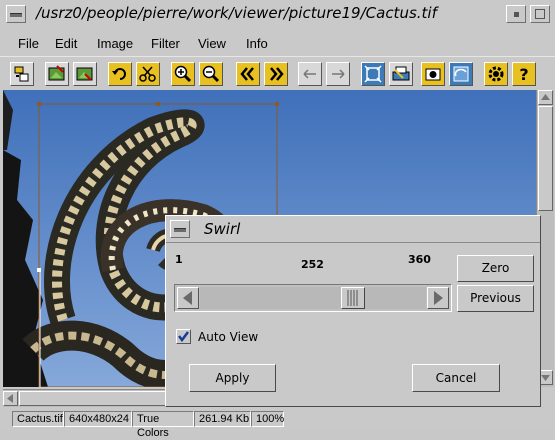 This screenshot has width=555, height=440. What do you see at coordinates (228, 337) in the screenshot?
I see `auto-view-label: Auto View` at bounding box center [228, 337].